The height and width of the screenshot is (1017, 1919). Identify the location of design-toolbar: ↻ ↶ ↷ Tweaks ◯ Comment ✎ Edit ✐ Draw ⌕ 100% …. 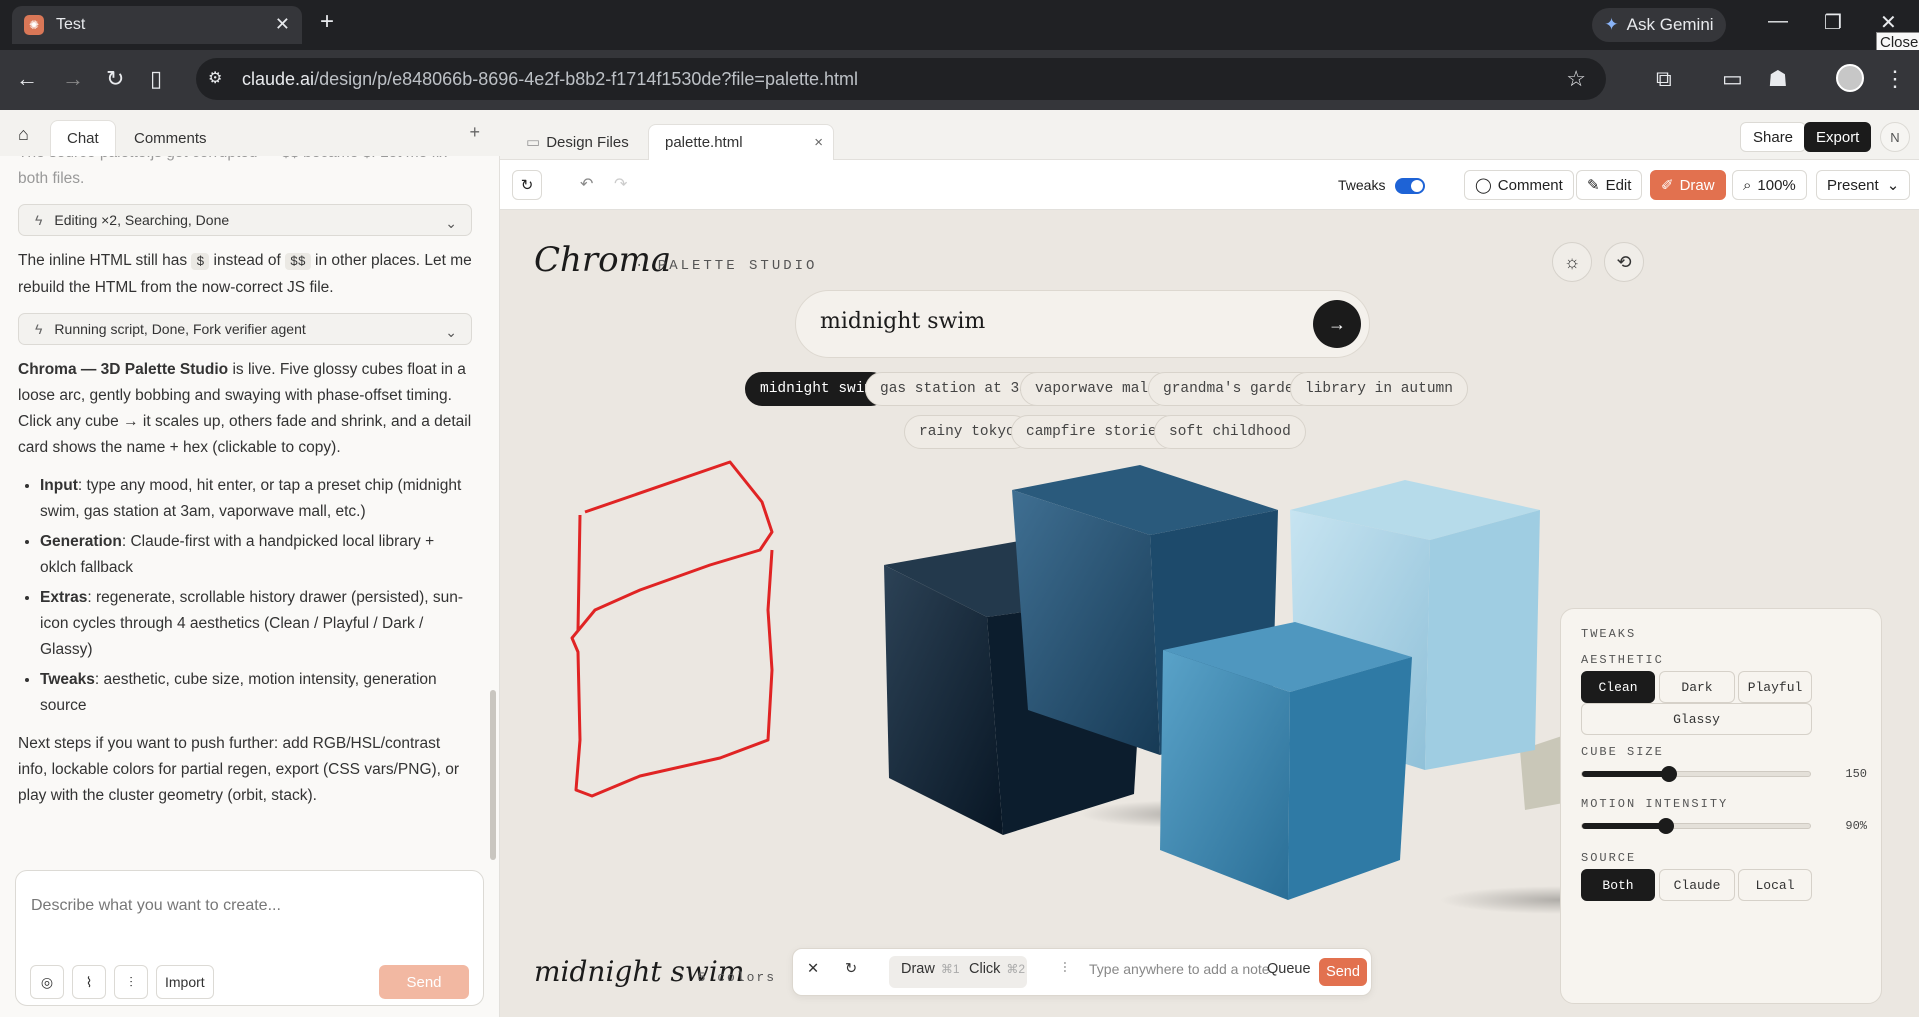
(1209, 185).